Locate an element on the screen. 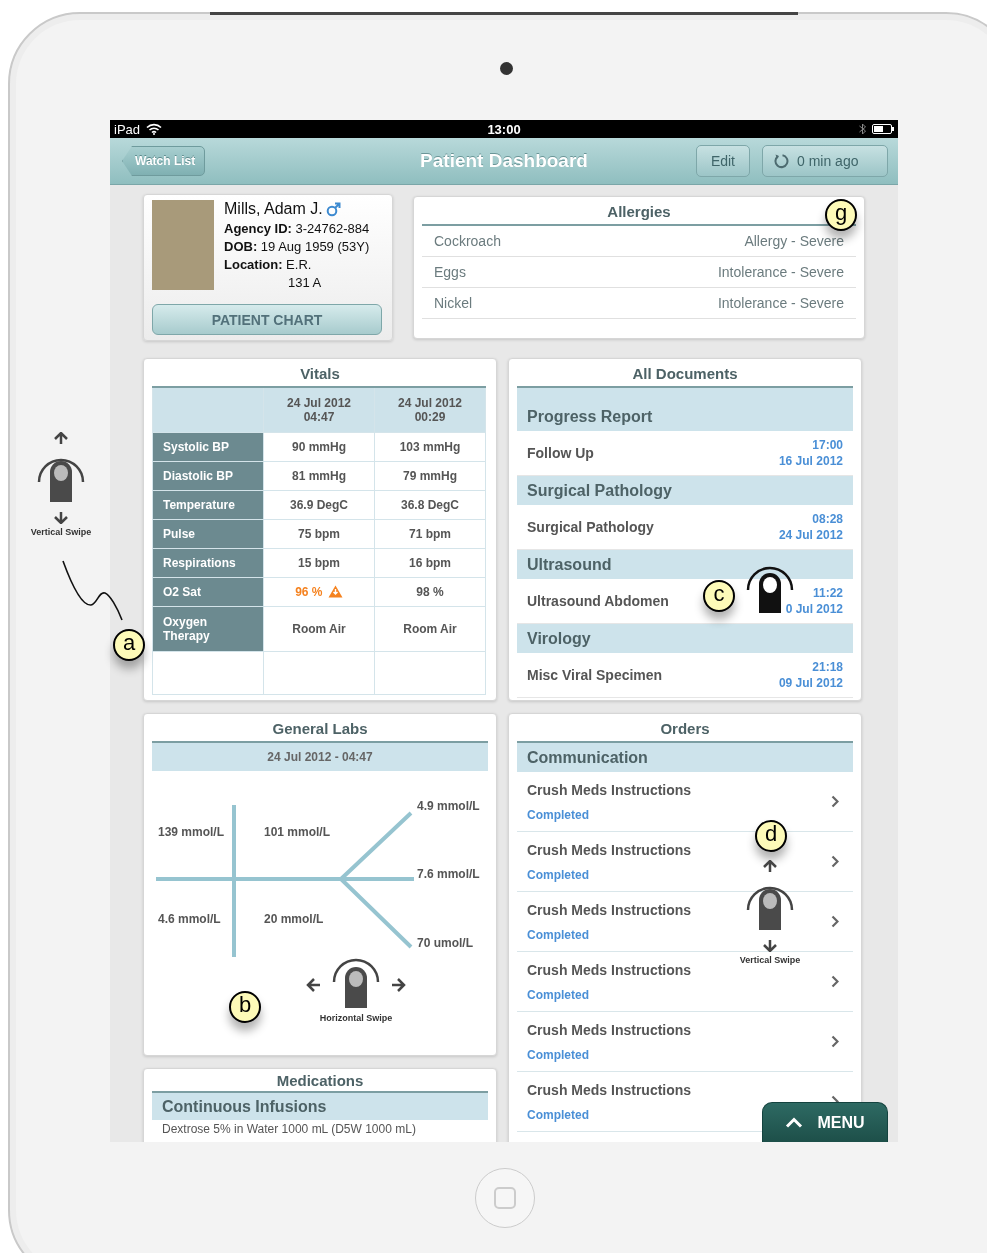 This screenshot has width=987, height=1253. lab-value: 70 umol/L is located at coordinates (445, 943).